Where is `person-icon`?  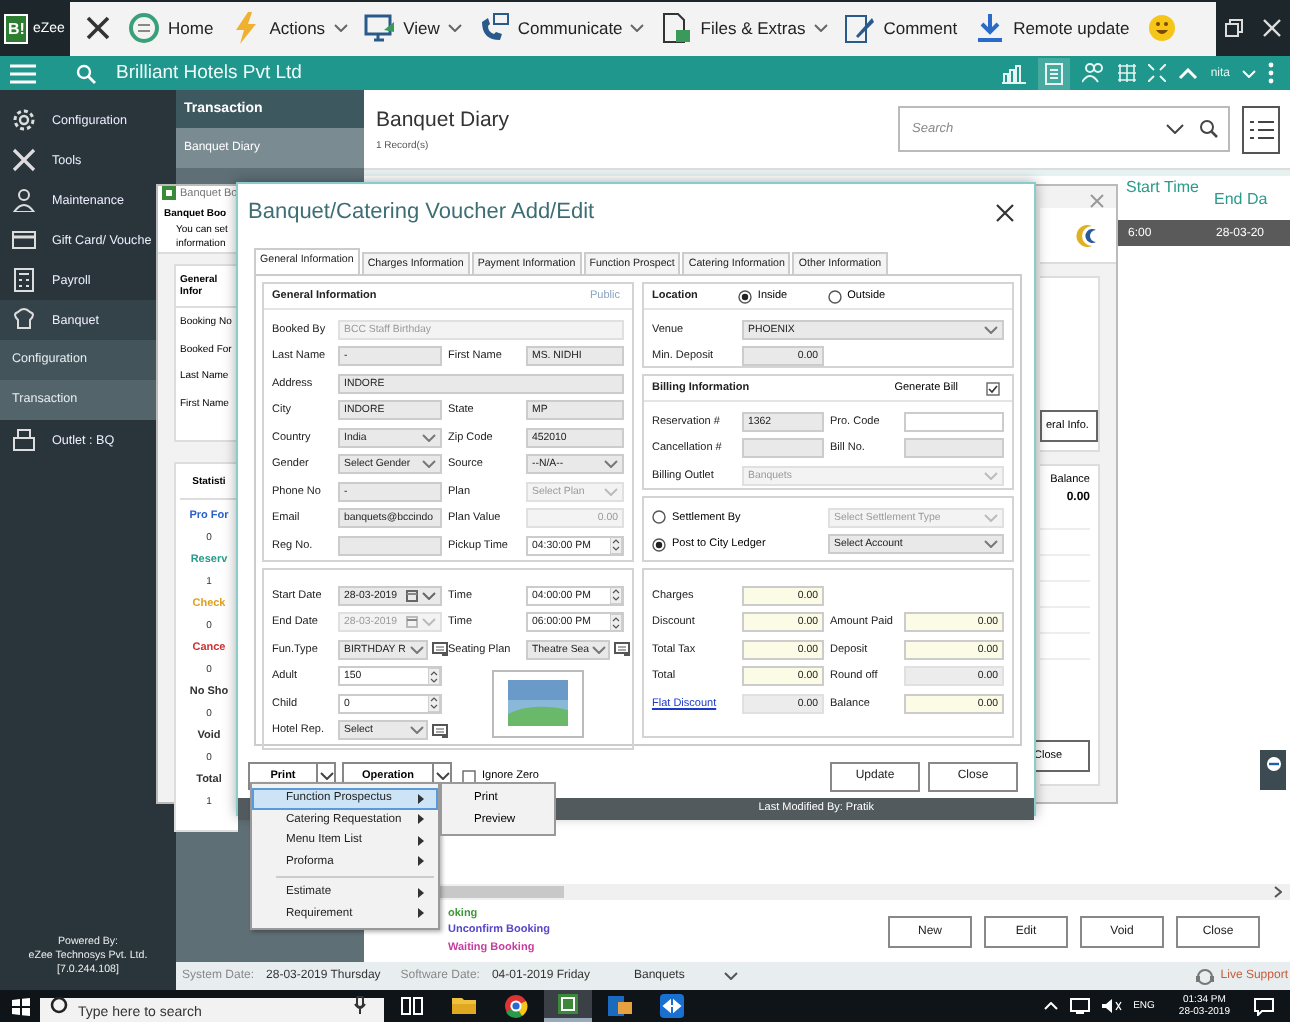 person-icon is located at coordinates (24, 200).